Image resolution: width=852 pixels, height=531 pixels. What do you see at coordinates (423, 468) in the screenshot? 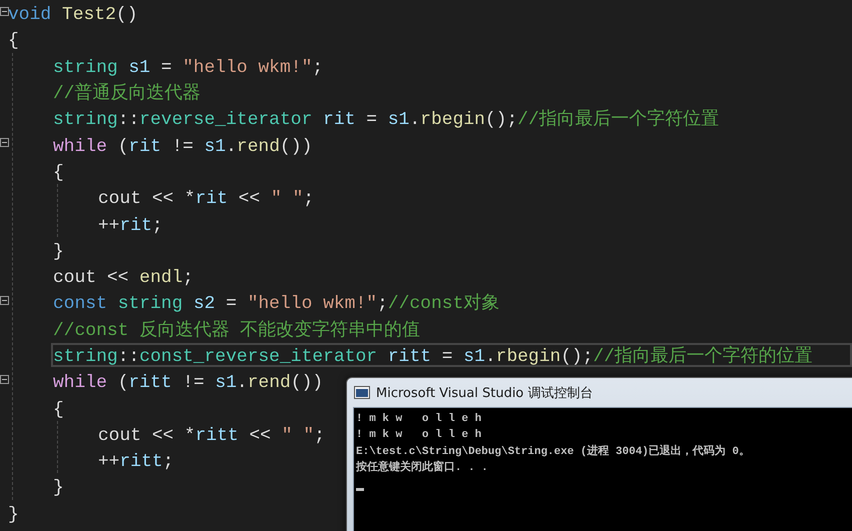
I see `console-output-line: 按任意键关闭此窗口. . .` at bounding box center [423, 468].